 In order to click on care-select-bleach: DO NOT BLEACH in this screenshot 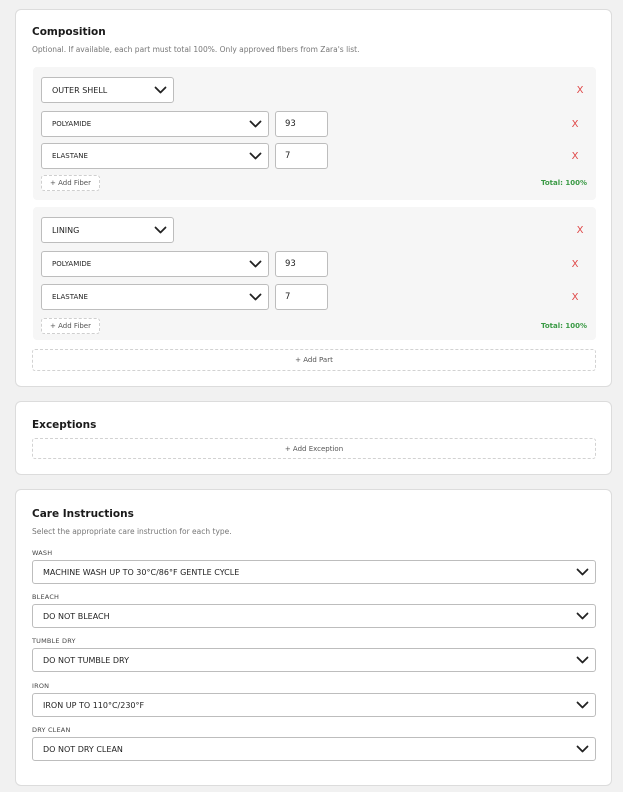, I will do `click(314, 616)`.